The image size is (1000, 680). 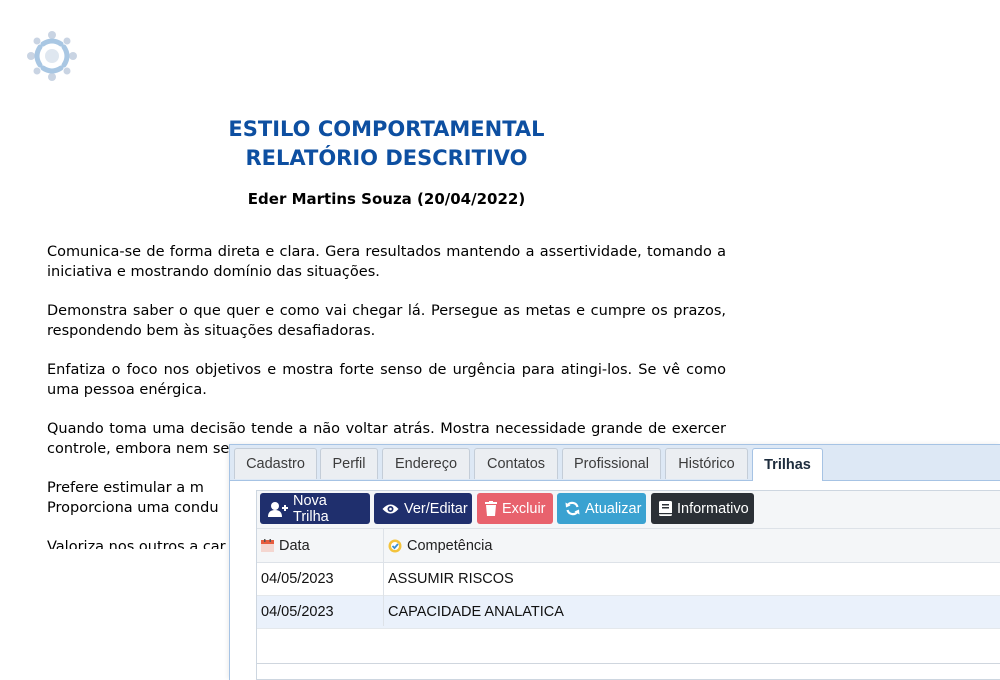 I want to click on new-trail-label: Nova Trilha, so click(x=311, y=508).